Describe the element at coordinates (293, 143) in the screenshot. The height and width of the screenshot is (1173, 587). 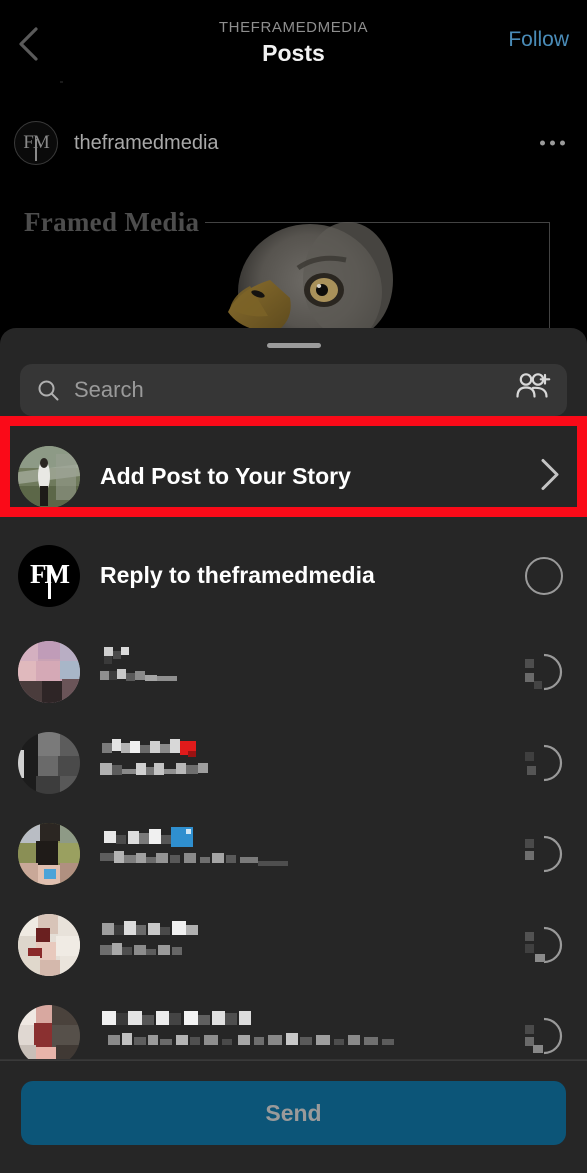
I see `post-header: FM theframedmedia` at that location.